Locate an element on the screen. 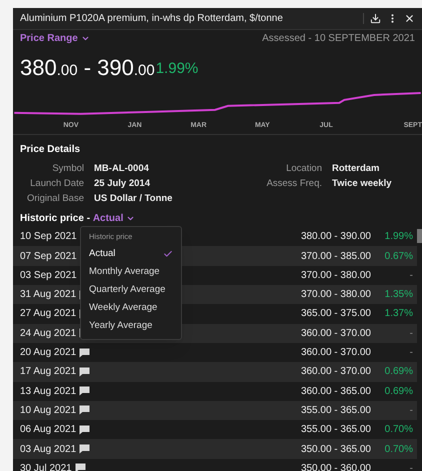  price-value: 380.00 - 390.00 is located at coordinates (87, 68).